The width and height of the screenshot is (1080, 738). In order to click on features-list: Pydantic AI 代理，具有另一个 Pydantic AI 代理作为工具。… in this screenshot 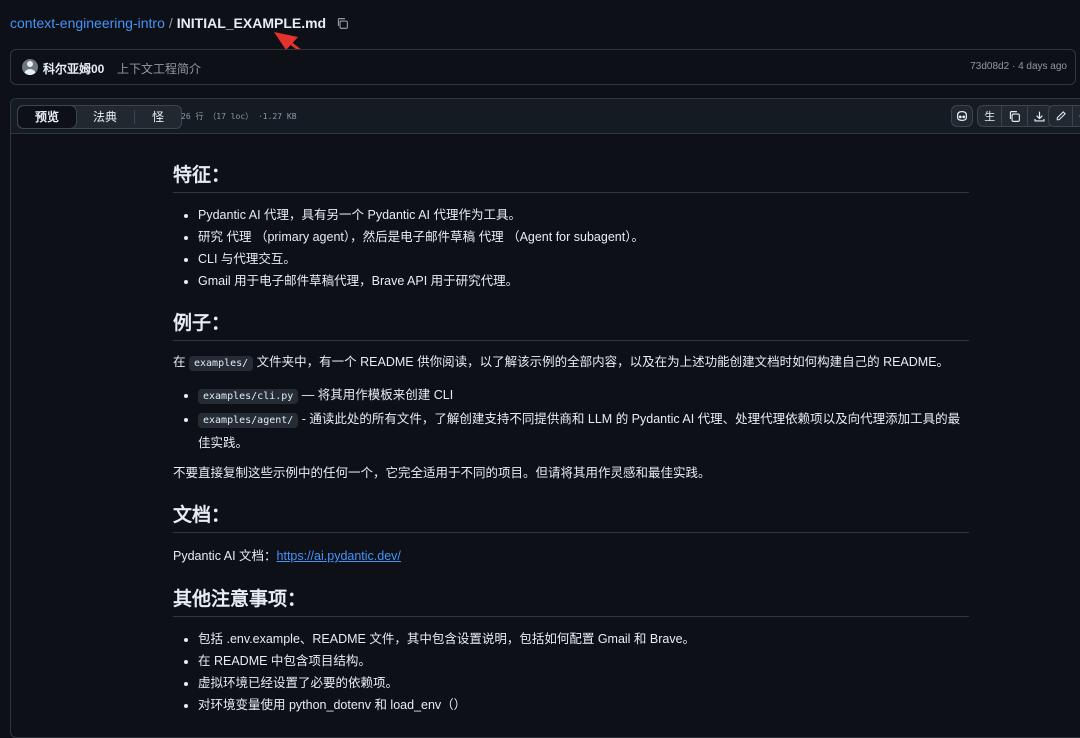, I will do `click(571, 248)`.